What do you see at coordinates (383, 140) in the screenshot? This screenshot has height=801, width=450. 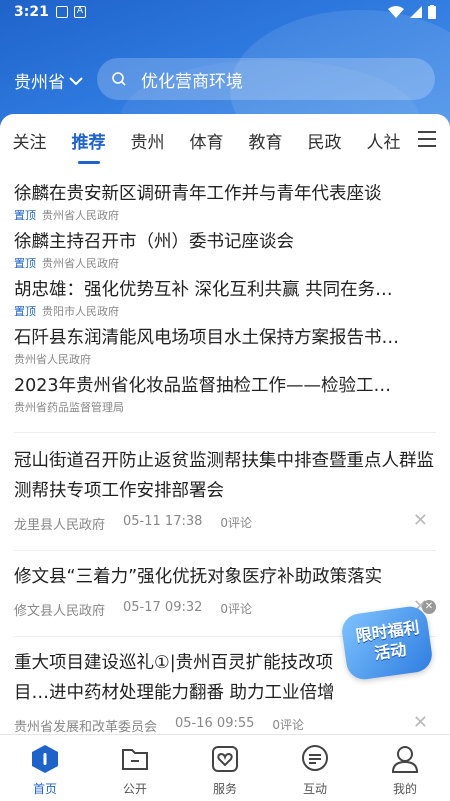 I see `tab-social-security: 人社` at bounding box center [383, 140].